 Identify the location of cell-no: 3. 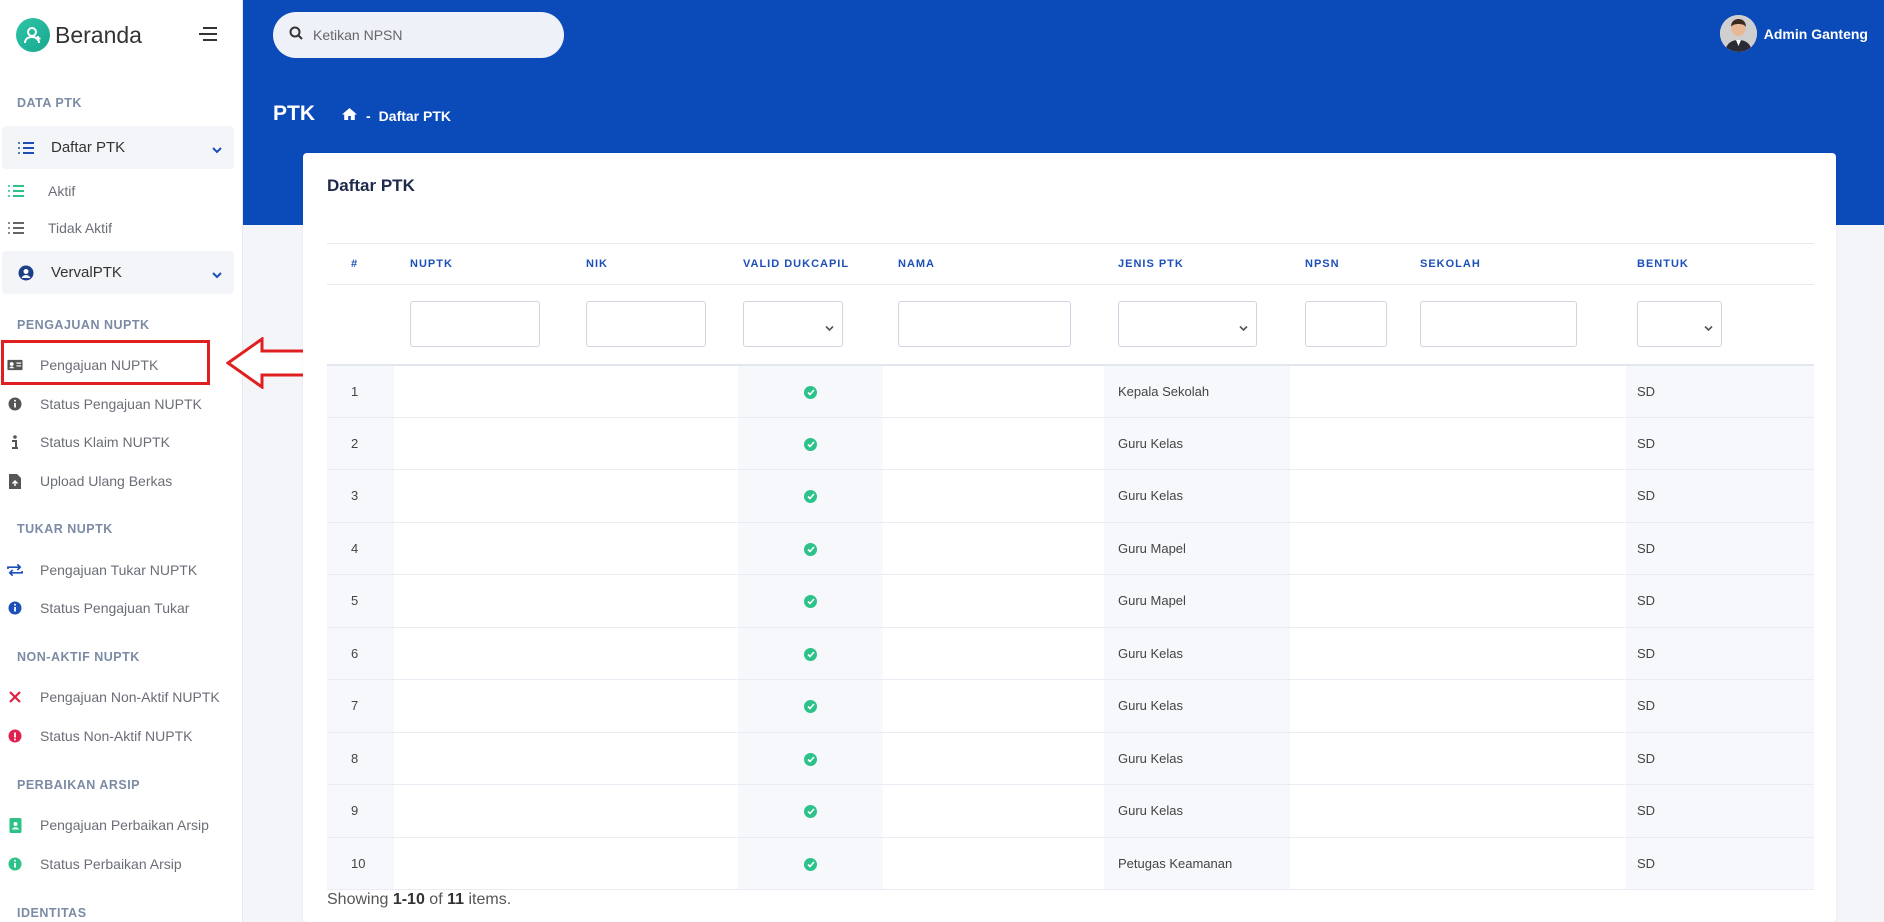
(360, 496).